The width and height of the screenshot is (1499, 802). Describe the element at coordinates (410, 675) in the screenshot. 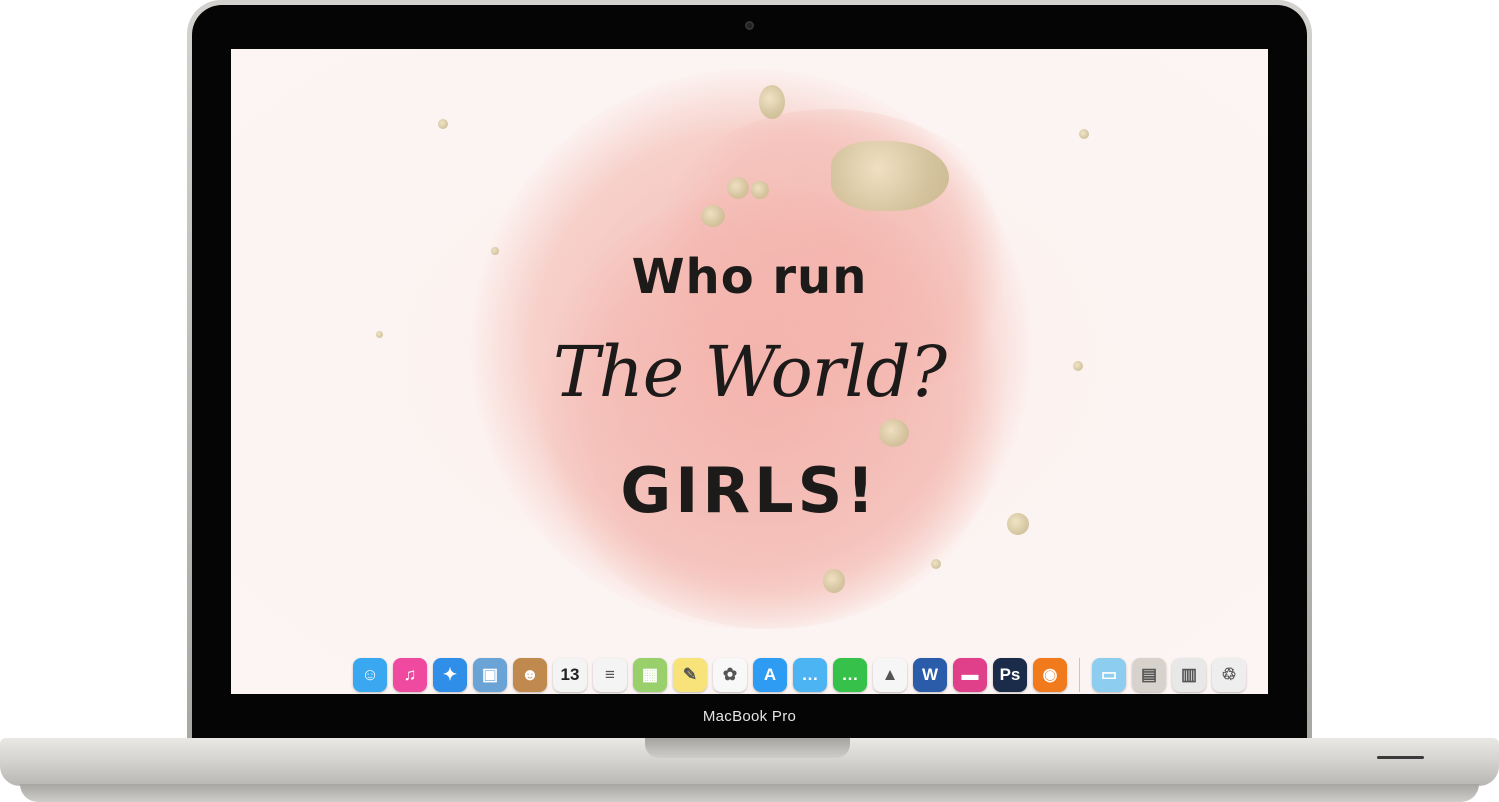

I see `itunes-icon: ♫` at that location.